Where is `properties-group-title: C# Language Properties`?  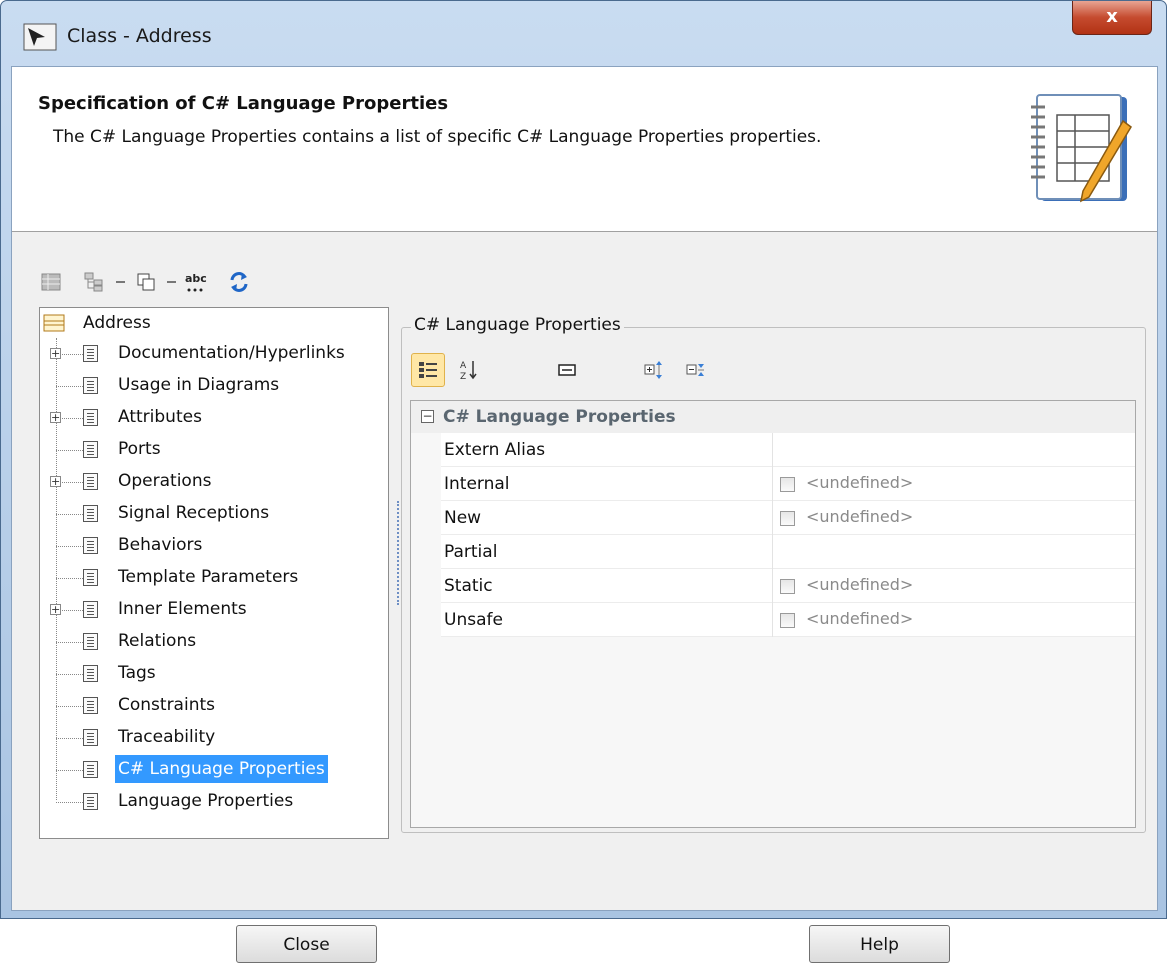 properties-group-title: C# Language Properties is located at coordinates (517, 325).